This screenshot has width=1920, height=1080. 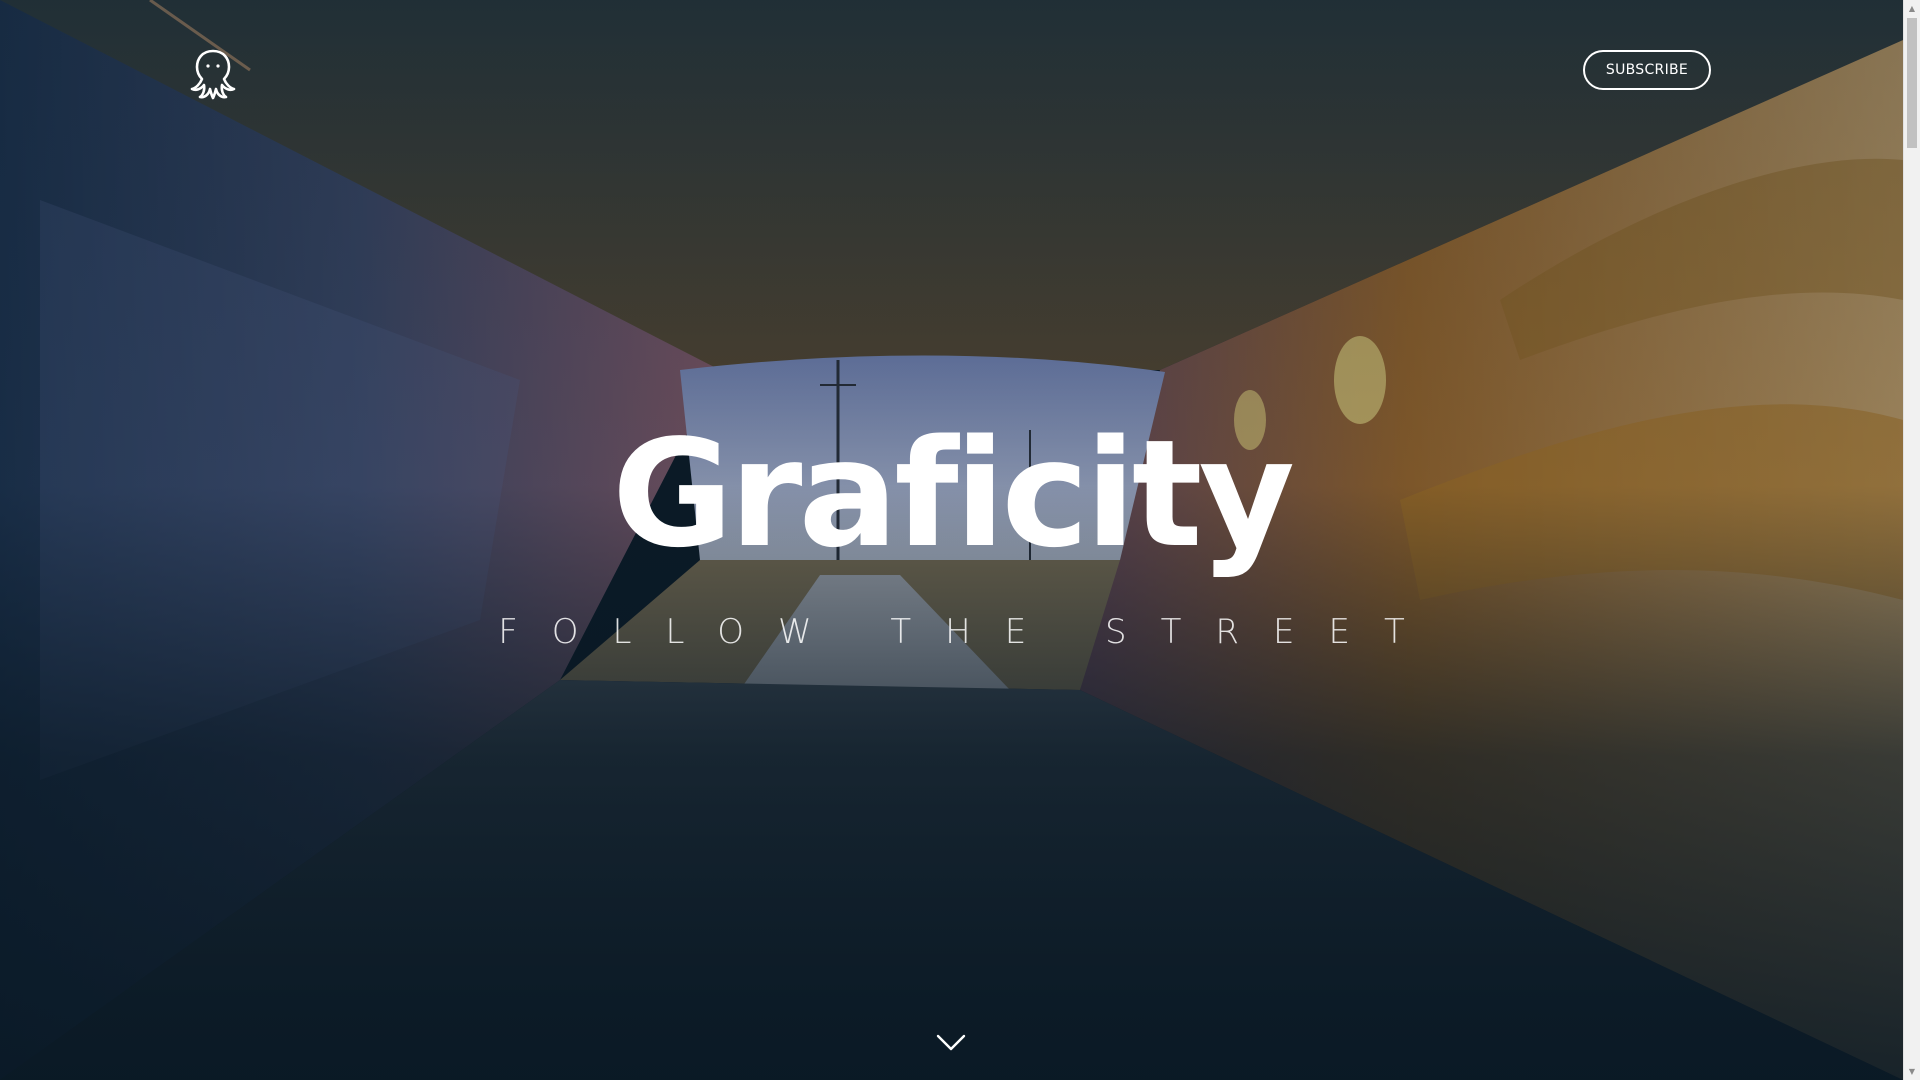 I want to click on chevron-down-icon, so click(x=951, y=1042).